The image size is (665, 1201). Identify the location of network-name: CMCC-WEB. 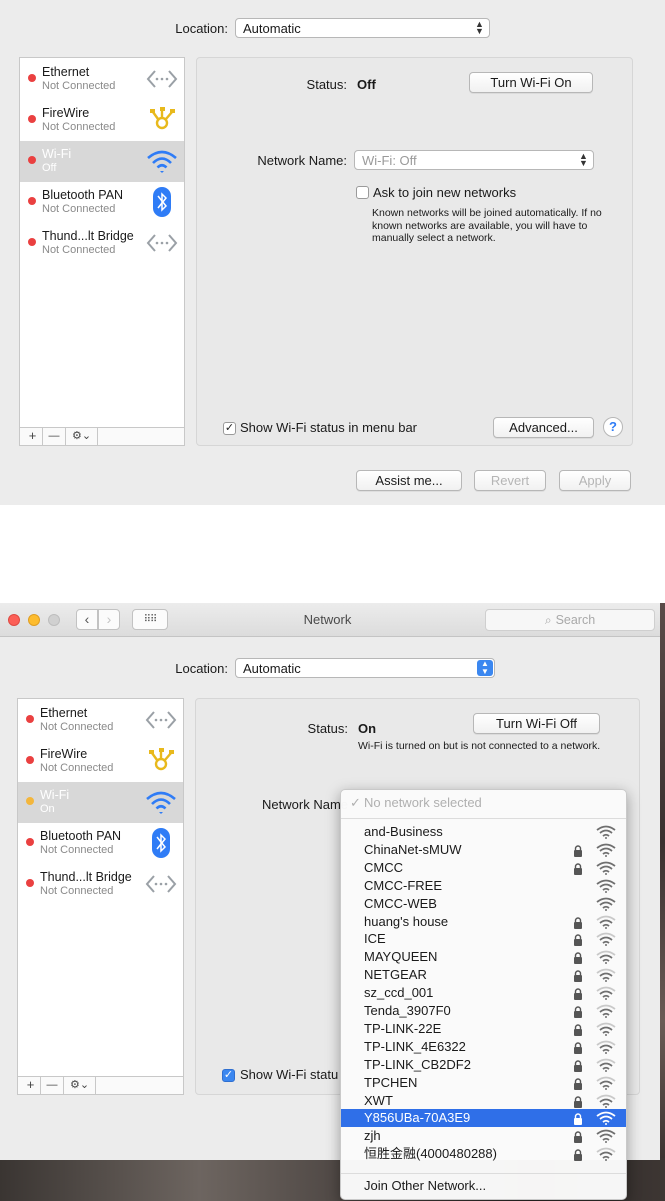
(400, 903).